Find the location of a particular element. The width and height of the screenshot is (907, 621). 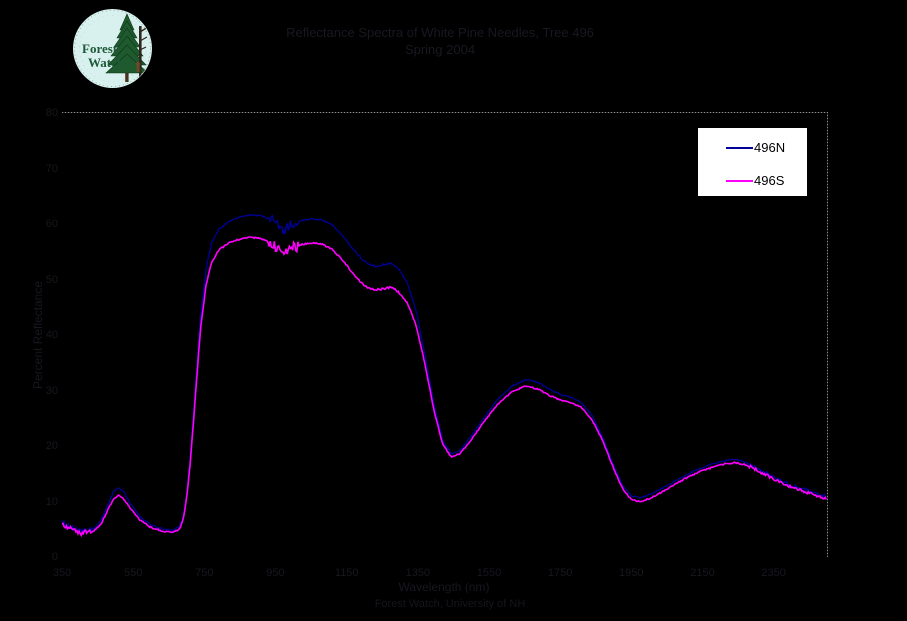

legend-line-496S is located at coordinates (739, 181).